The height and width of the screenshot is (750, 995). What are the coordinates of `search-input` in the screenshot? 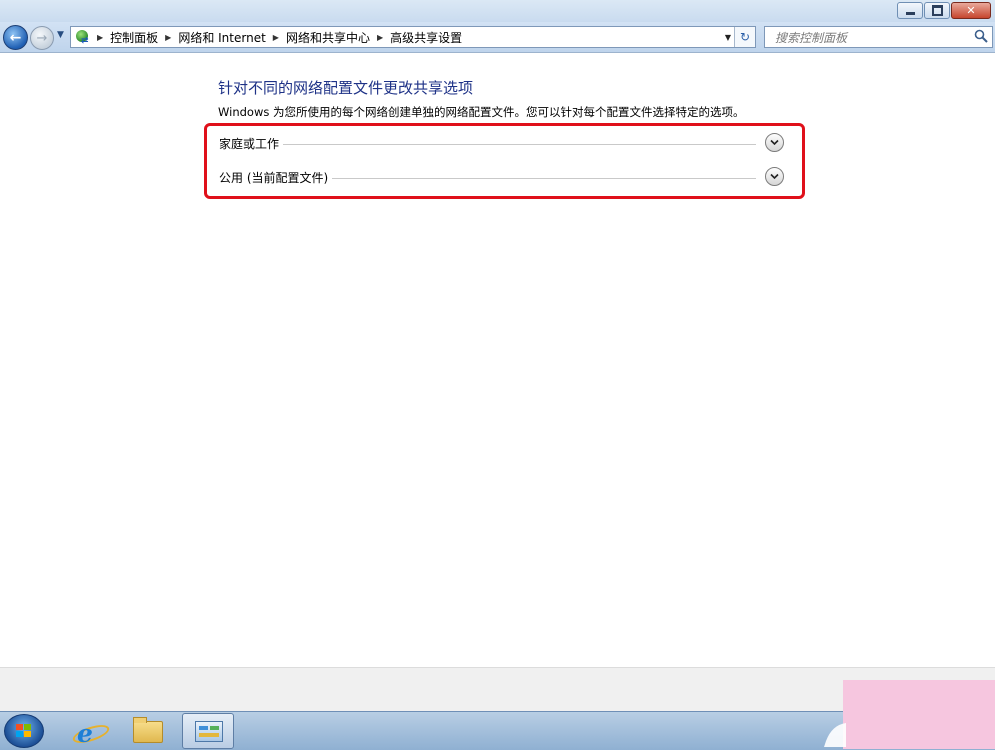 It's located at (875, 38).